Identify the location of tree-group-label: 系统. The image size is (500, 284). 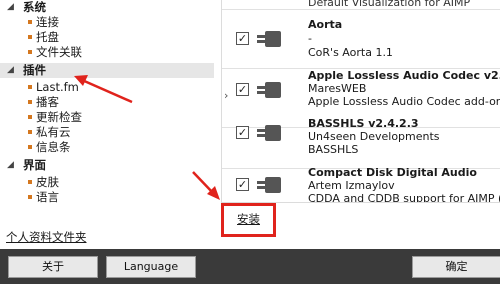
(34, 7).